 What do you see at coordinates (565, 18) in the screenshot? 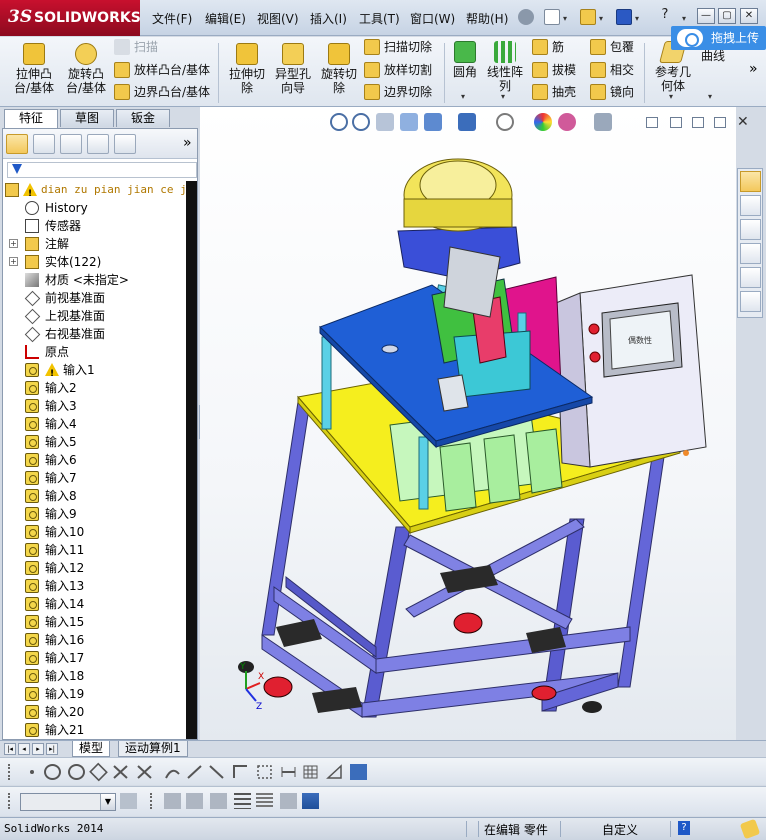
I see `new-dropdown-icon: ▾` at bounding box center [565, 18].